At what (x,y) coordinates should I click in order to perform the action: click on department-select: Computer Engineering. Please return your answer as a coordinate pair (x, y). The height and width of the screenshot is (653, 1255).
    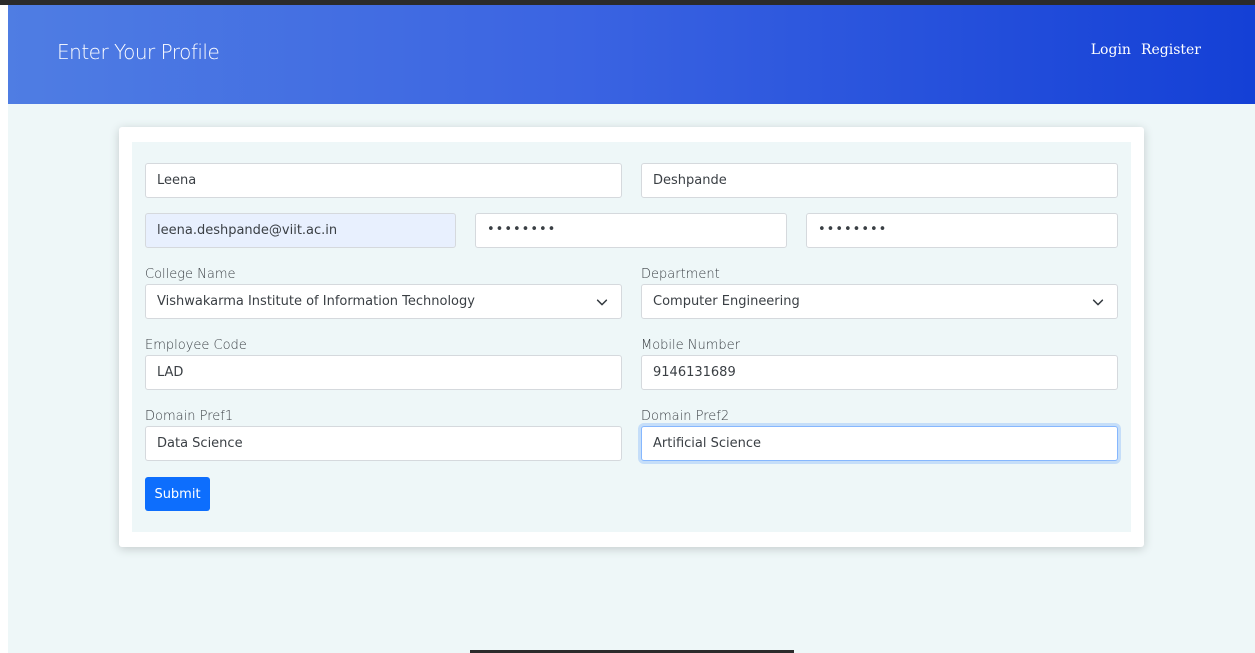
    Looking at the image, I should click on (879, 301).